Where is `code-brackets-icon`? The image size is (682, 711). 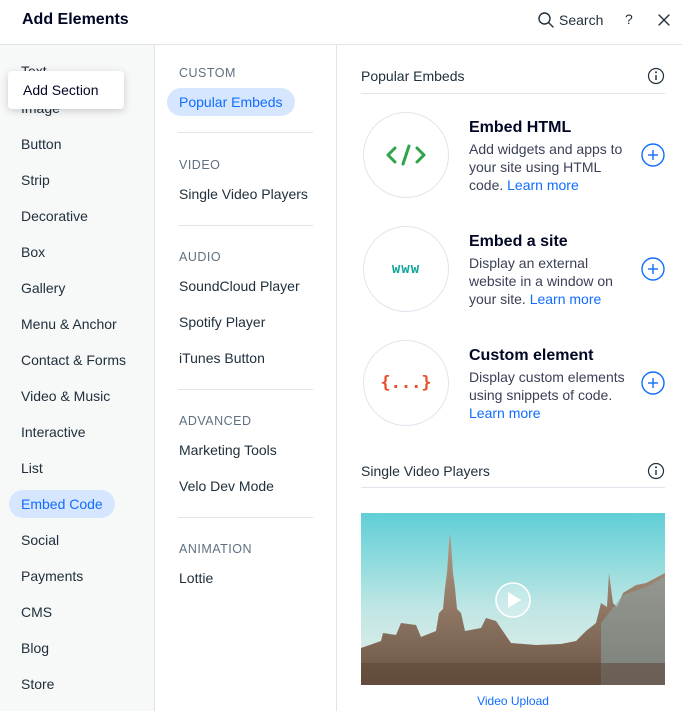 code-brackets-icon is located at coordinates (406, 155).